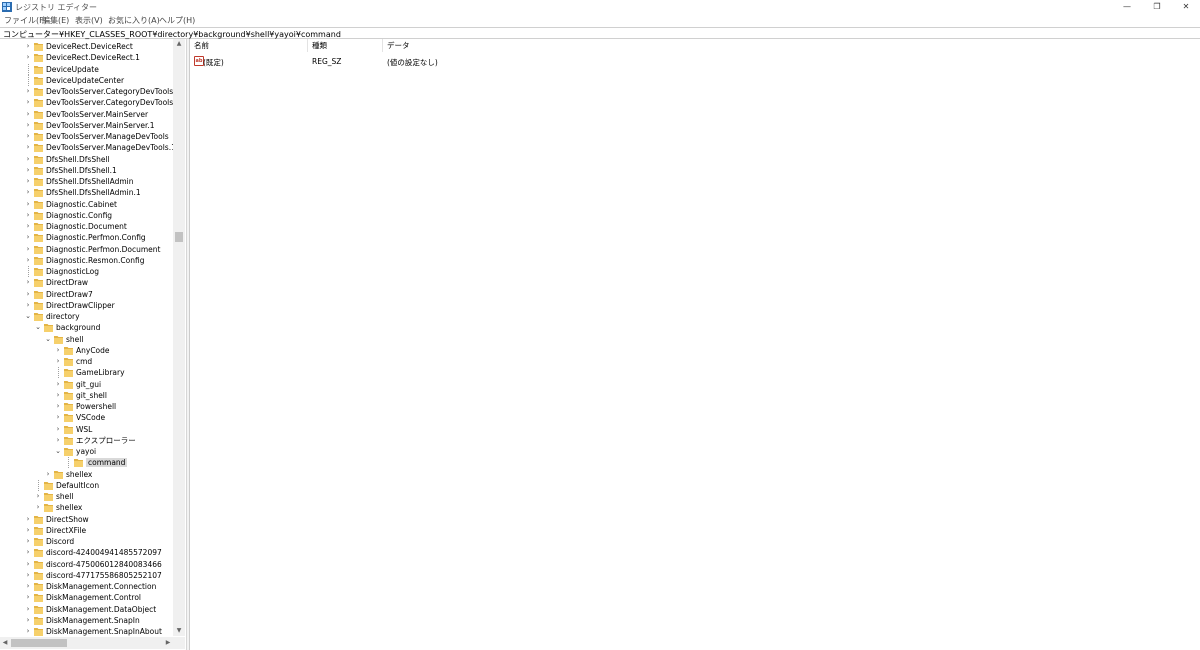 This screenshot has height=650, width=1200. I want to click on tree-node-label: GameLibrary, so click(100, 372).